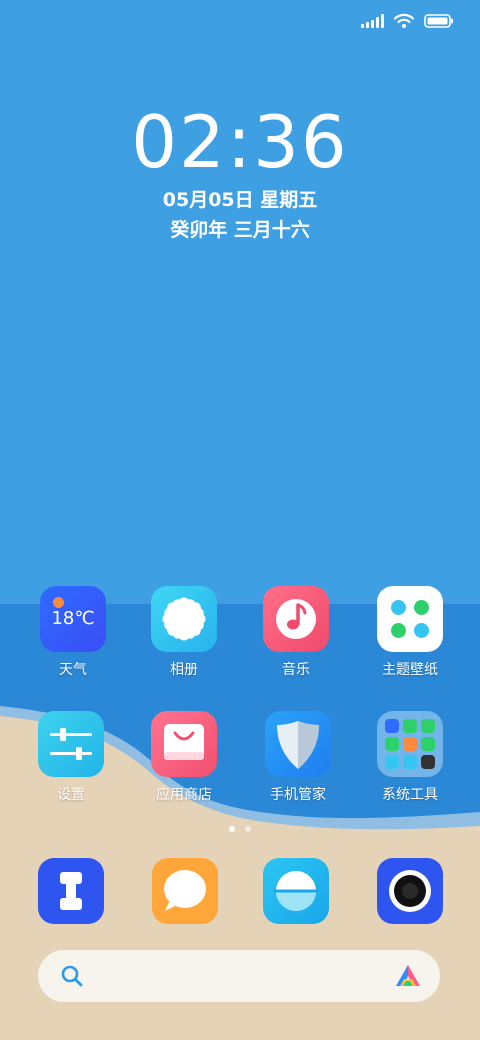 This screenshot has width=480, height=1040. What do you see at coordinates (239, 976) in the screenshot?
I see `search-bar` at bounding box center [239, 976].